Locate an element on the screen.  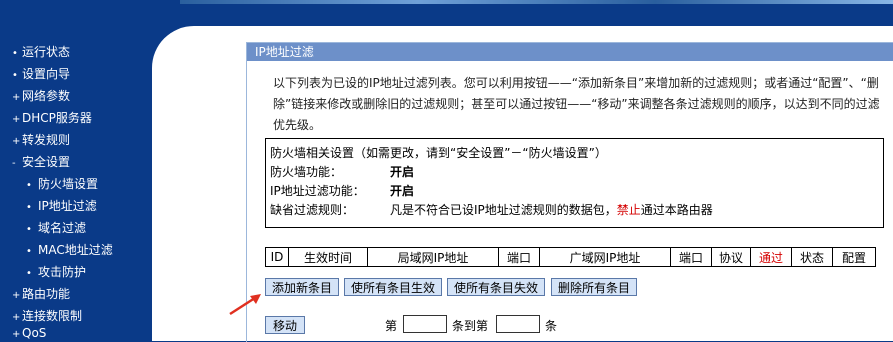
move-suffix-label: 条 is located at coordinates (551, 326).